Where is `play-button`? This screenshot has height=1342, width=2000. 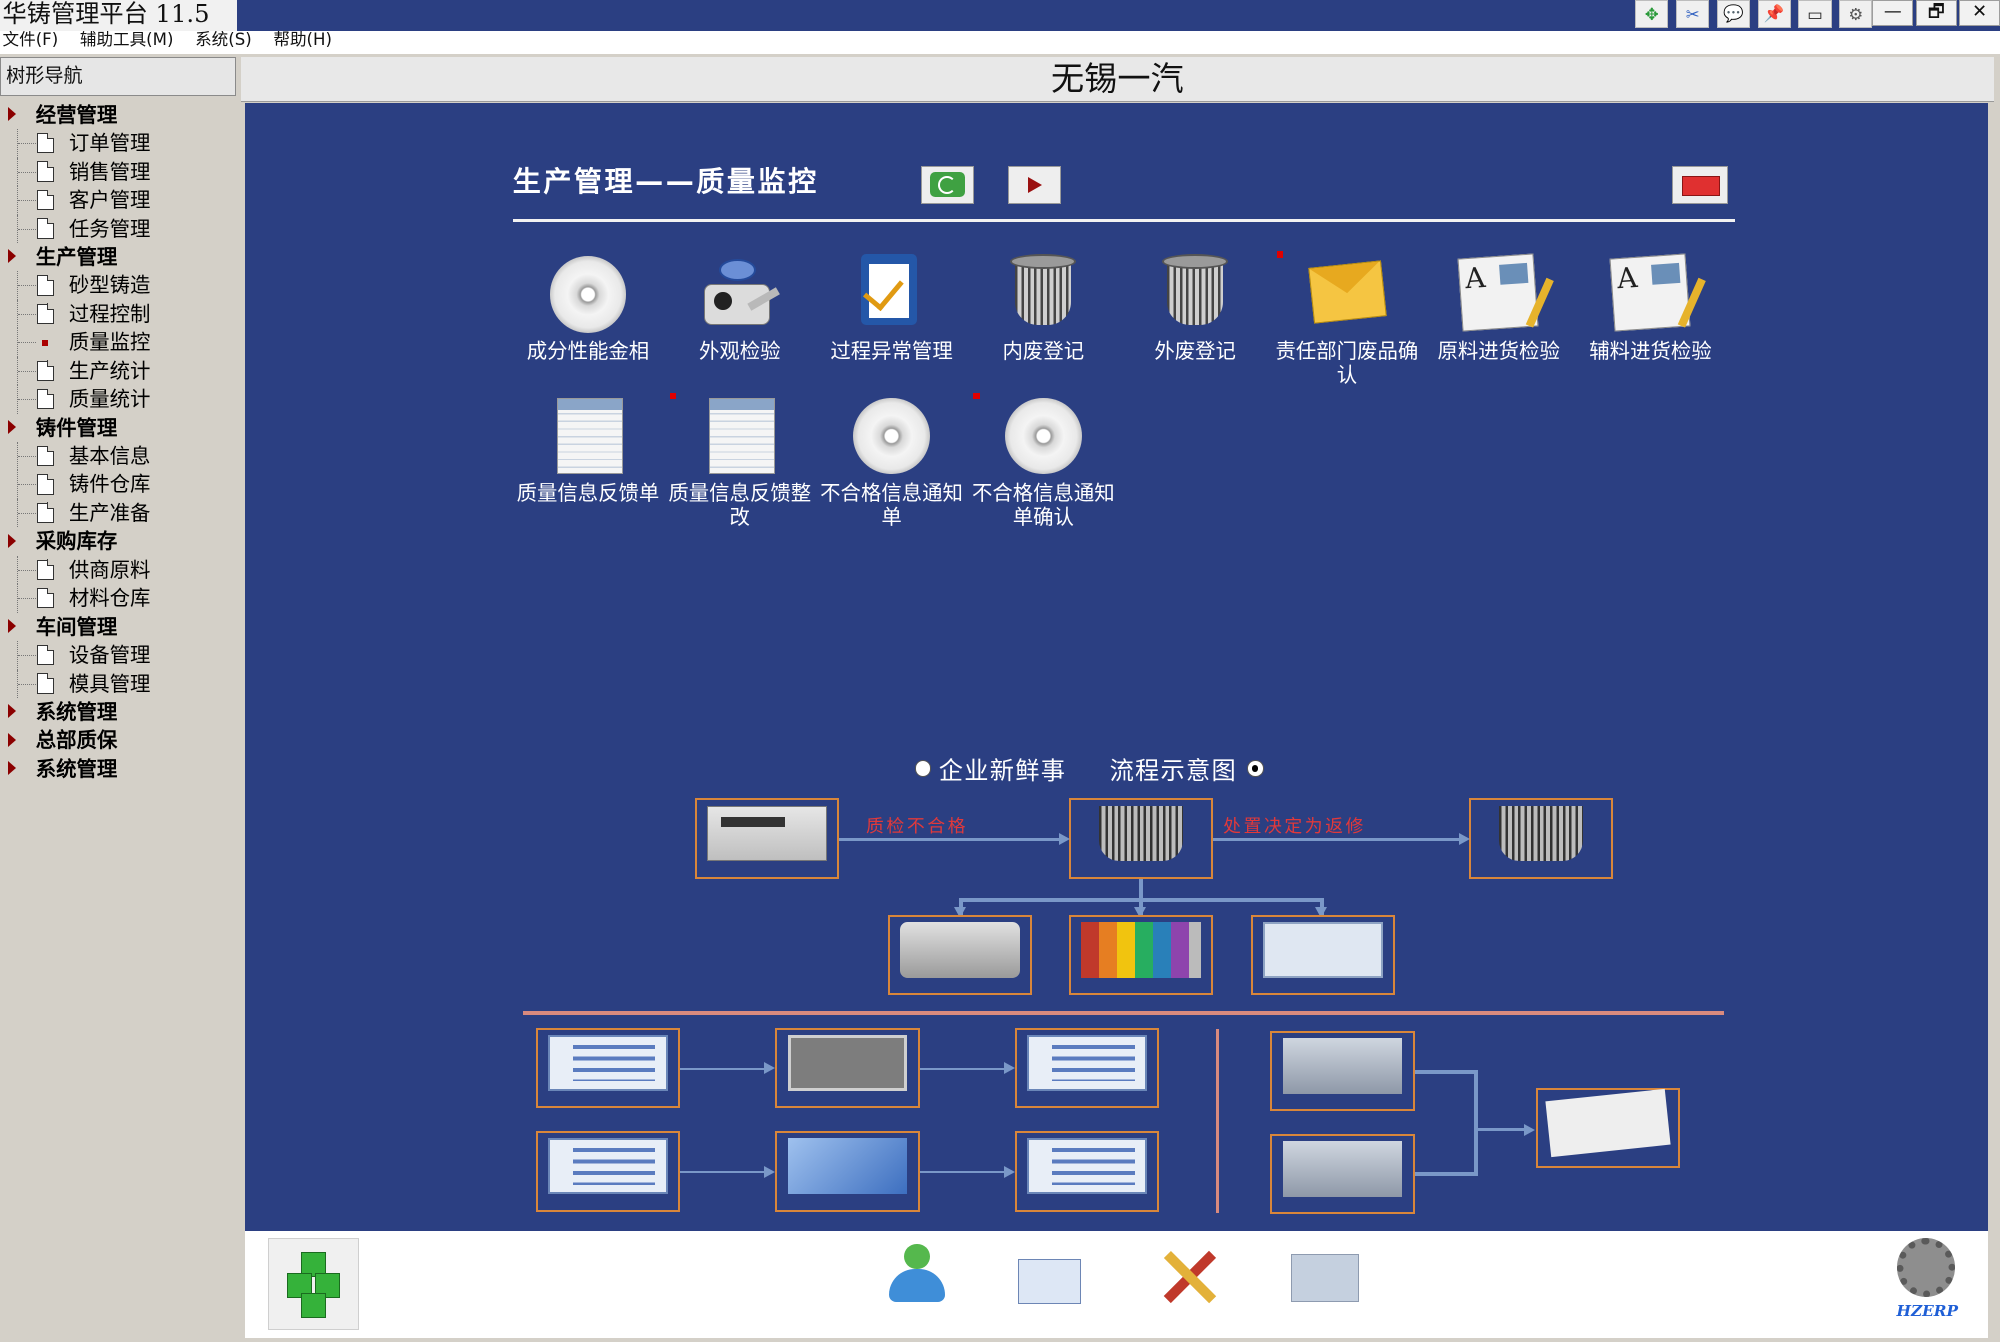 play-button is located at coordinates (1034, 185).